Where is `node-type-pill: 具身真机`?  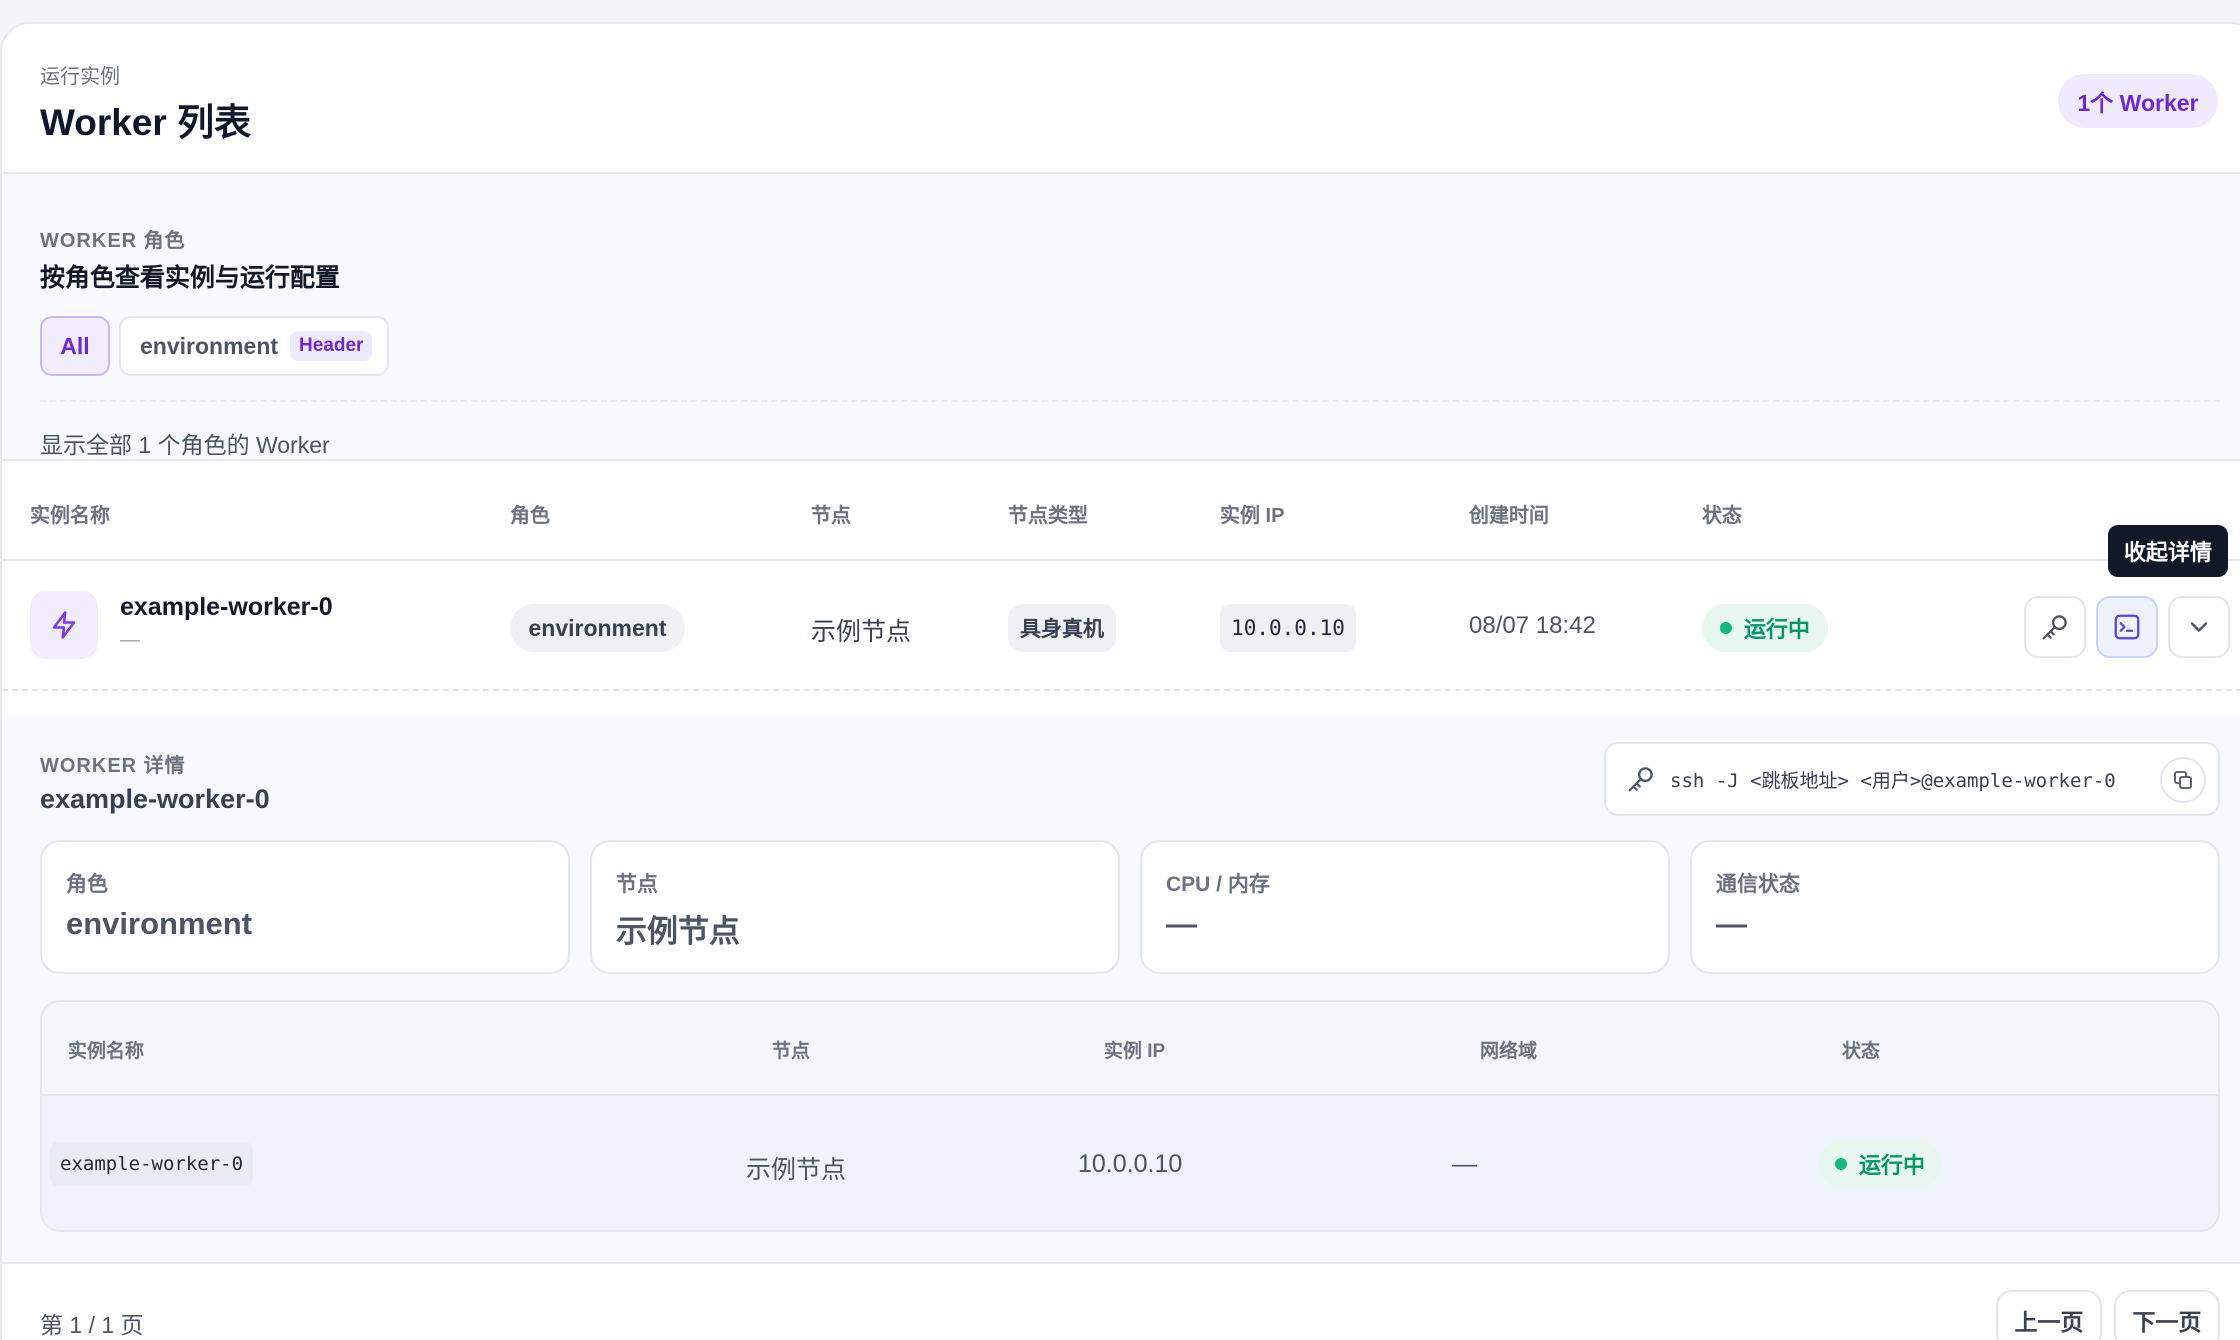 node-type-pill: 具身真机 is located at coordinates (1062, 628).